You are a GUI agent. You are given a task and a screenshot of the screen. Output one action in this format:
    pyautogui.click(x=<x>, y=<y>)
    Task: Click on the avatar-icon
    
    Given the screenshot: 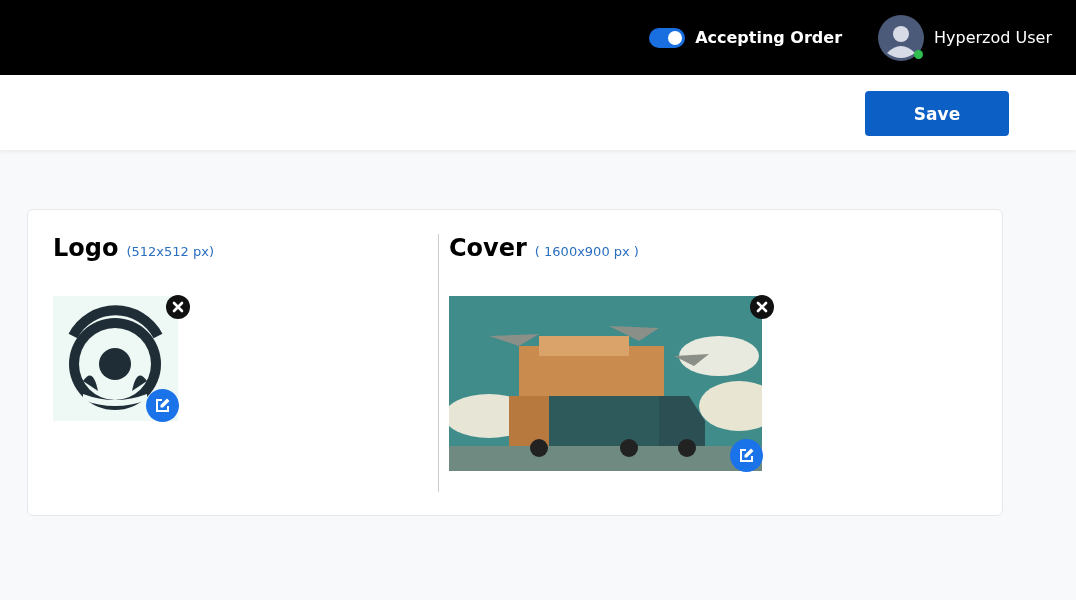 What is the action you would take?
    pyautogui.click(x=901, y=37)
    